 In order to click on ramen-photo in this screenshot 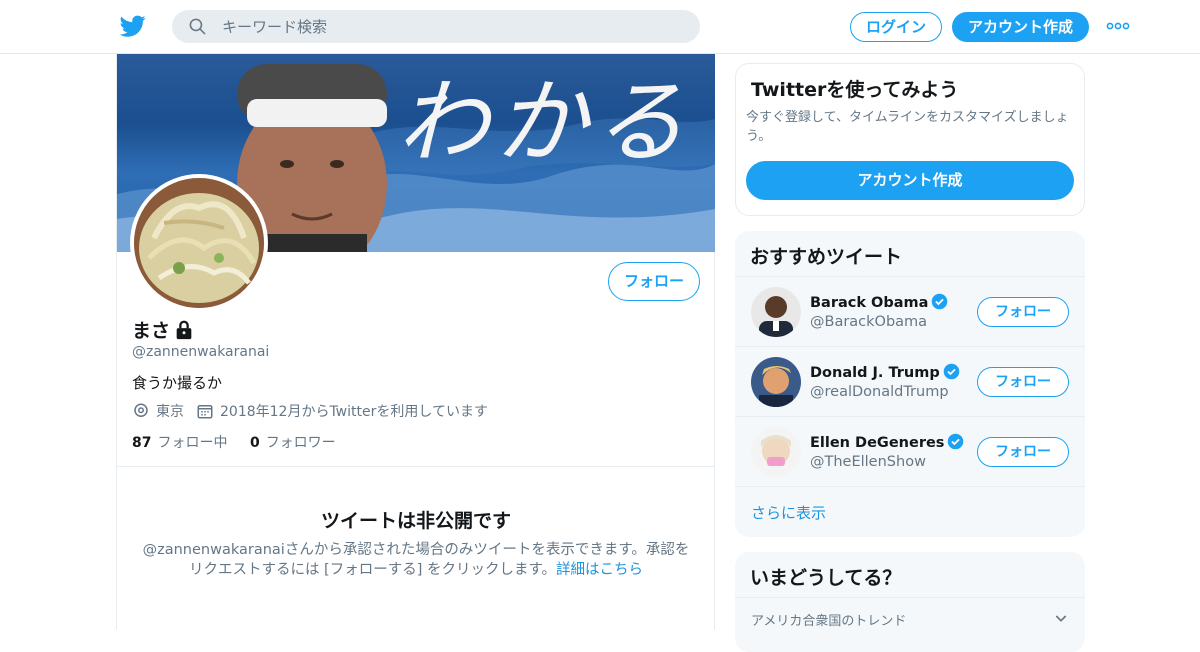, I will do `click(199, 243)`.